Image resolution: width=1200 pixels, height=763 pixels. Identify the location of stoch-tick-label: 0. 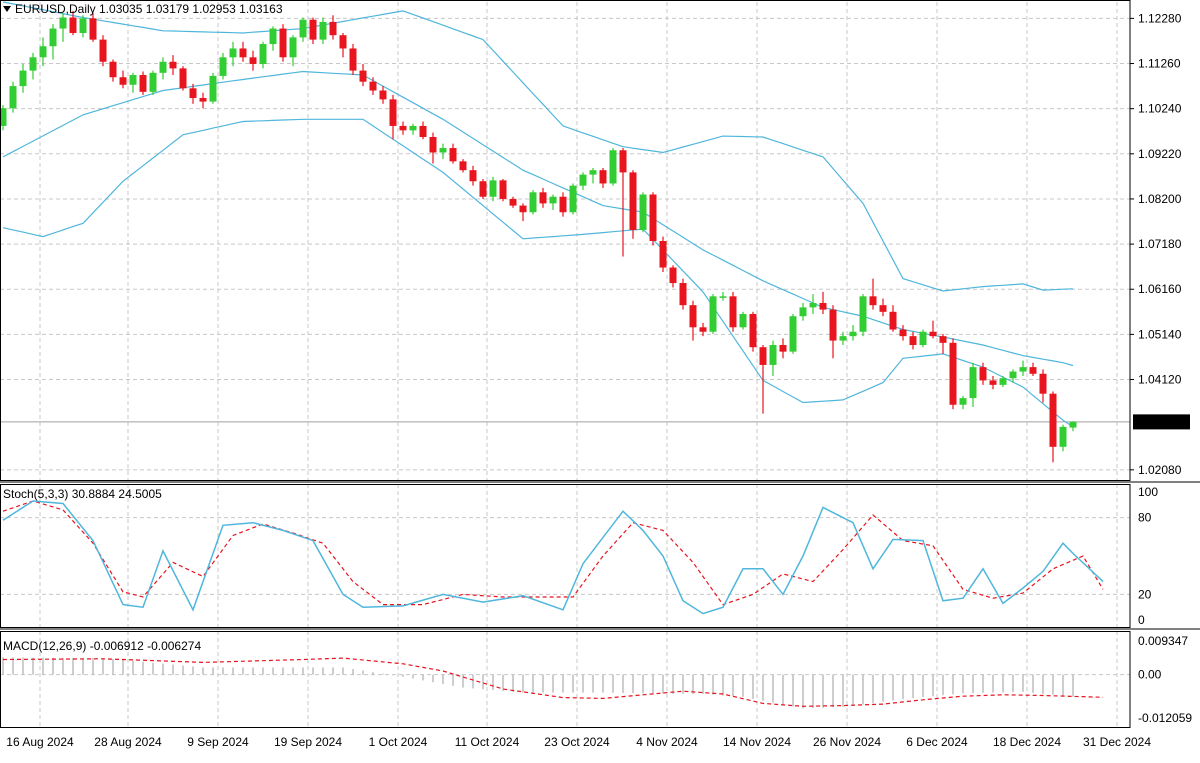
(1141, 620).